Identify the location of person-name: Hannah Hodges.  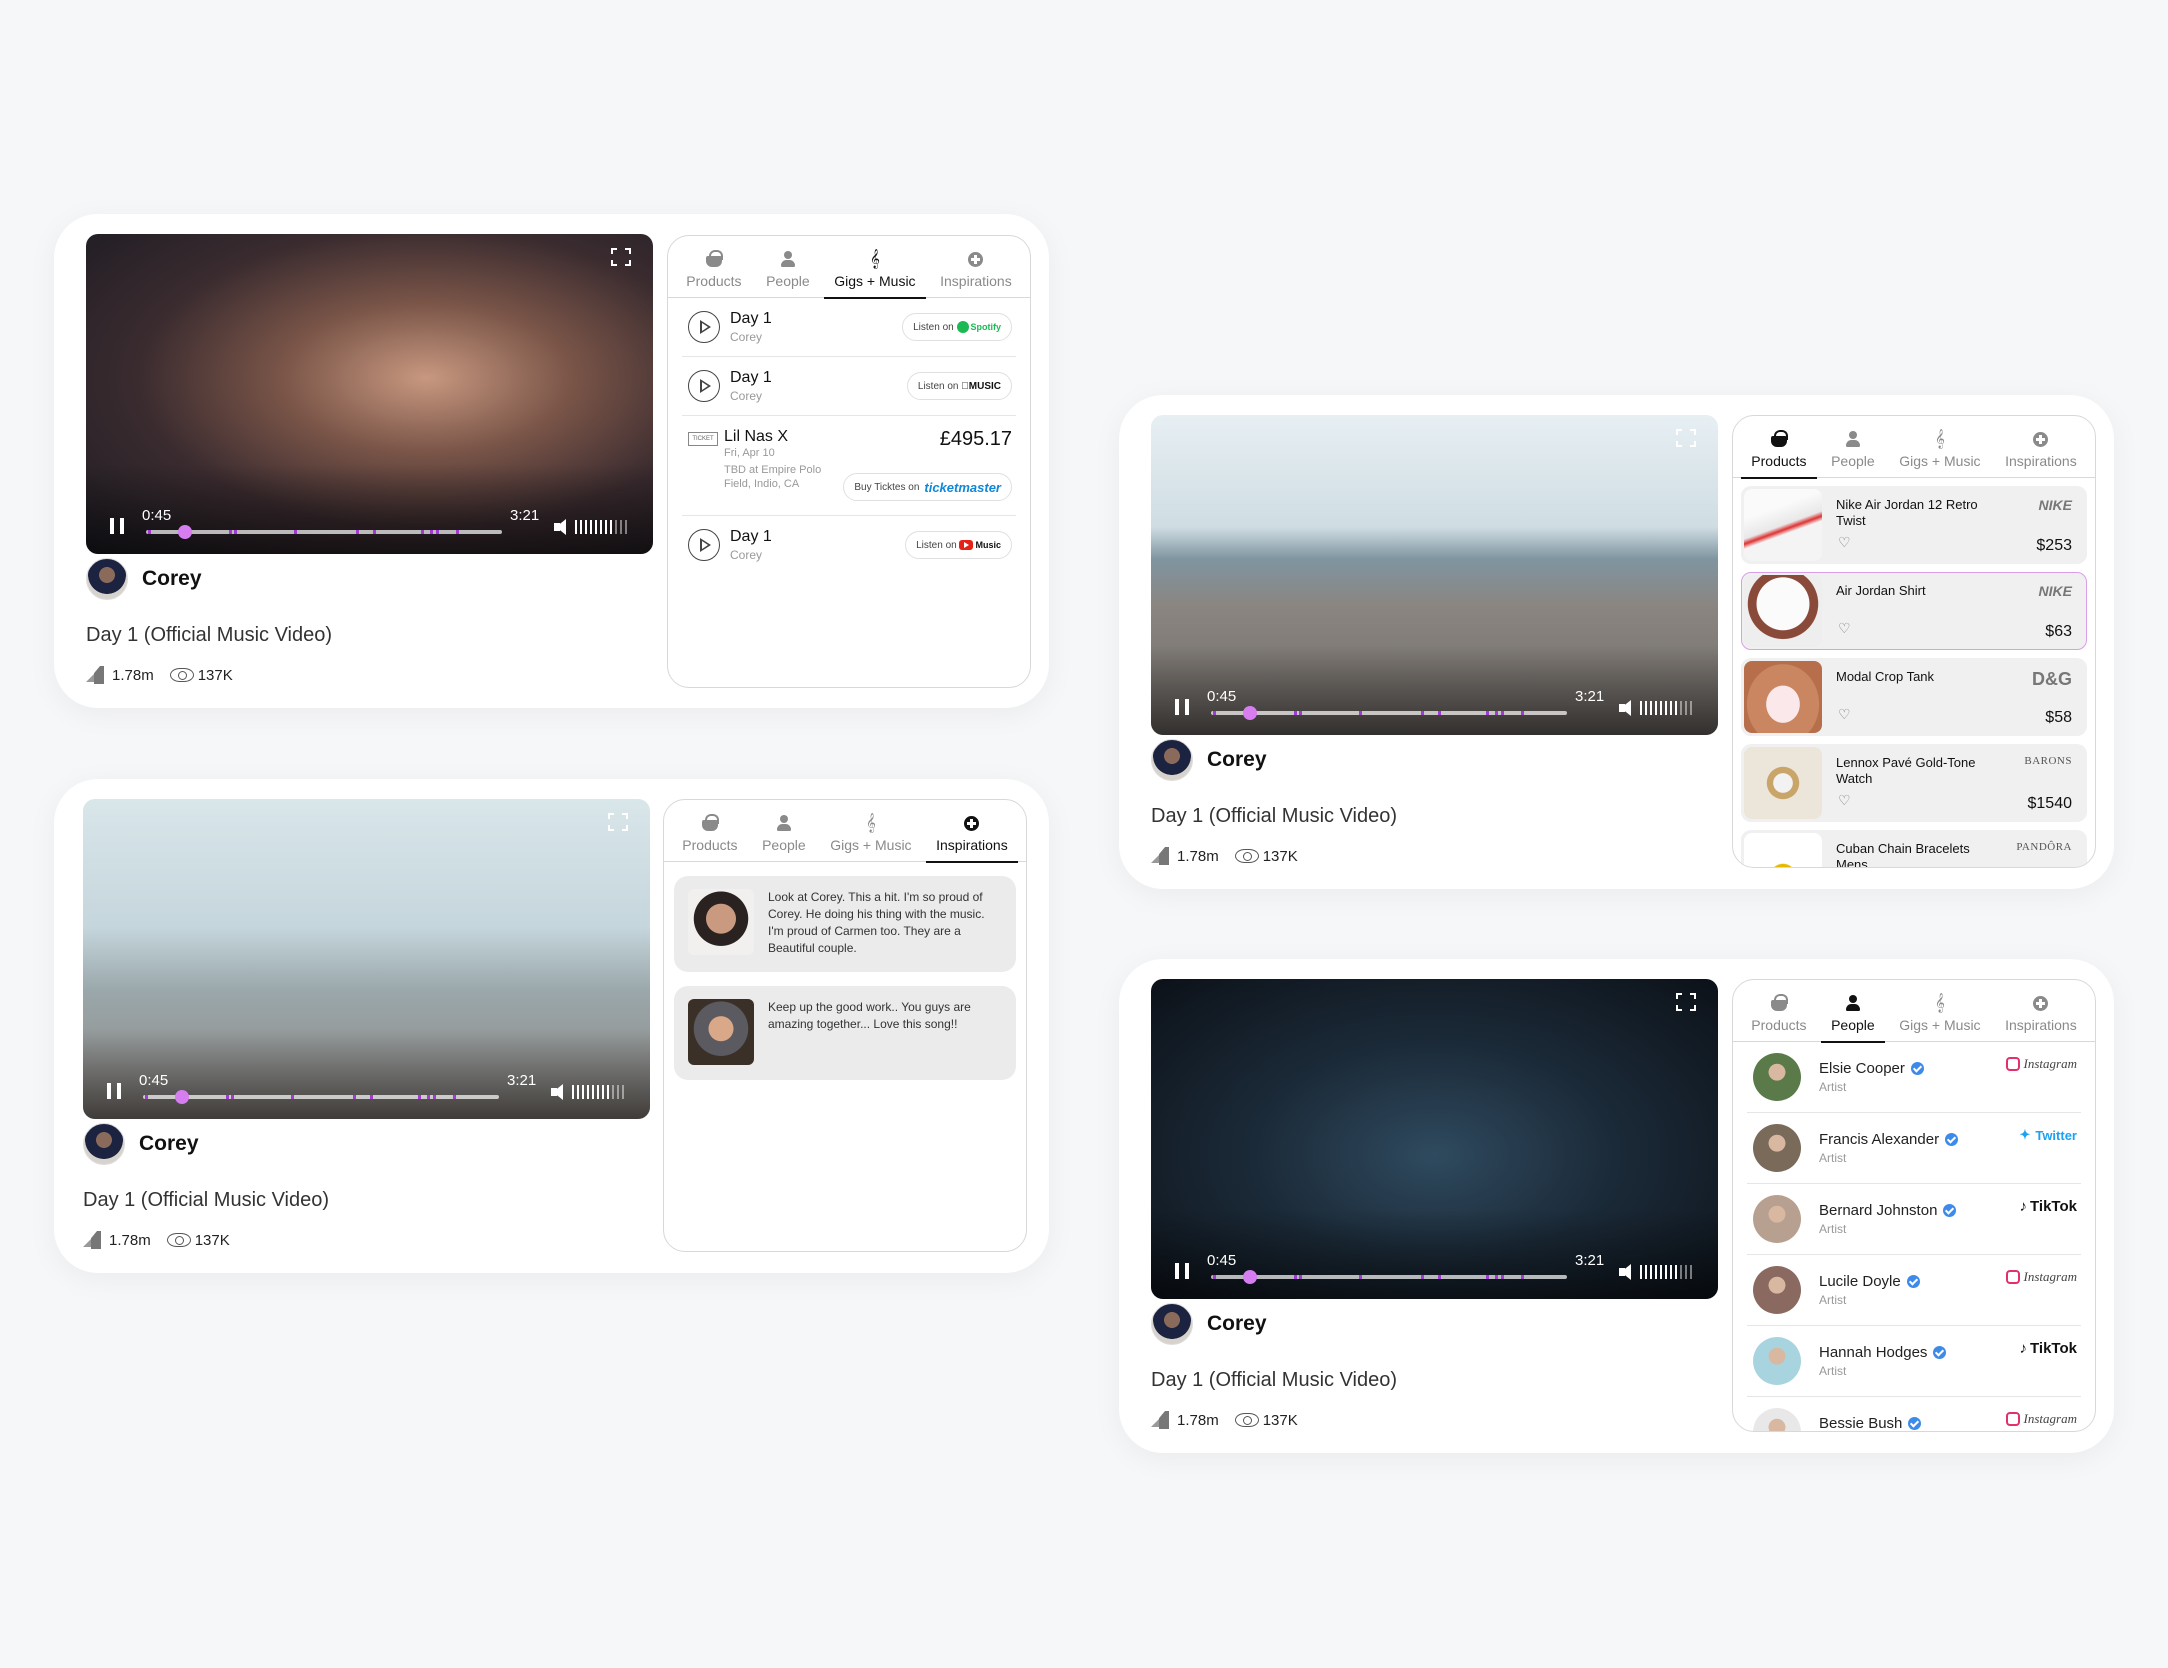
(1873, 1352).